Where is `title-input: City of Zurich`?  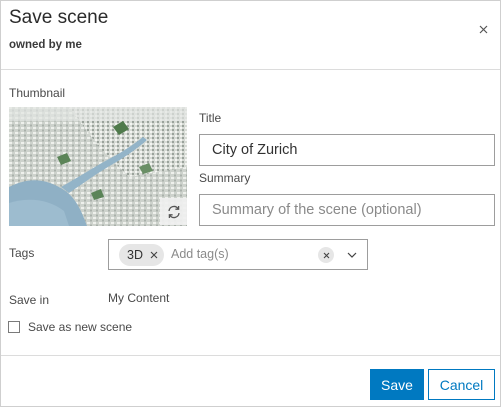
title-input: City of Zurich is located at coordinates (347, 150).